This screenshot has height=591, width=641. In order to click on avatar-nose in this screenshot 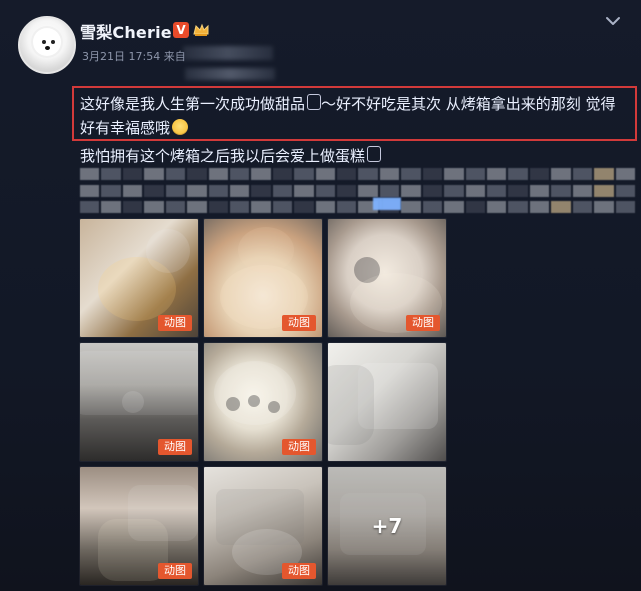, I will do `click(47, 48)`.